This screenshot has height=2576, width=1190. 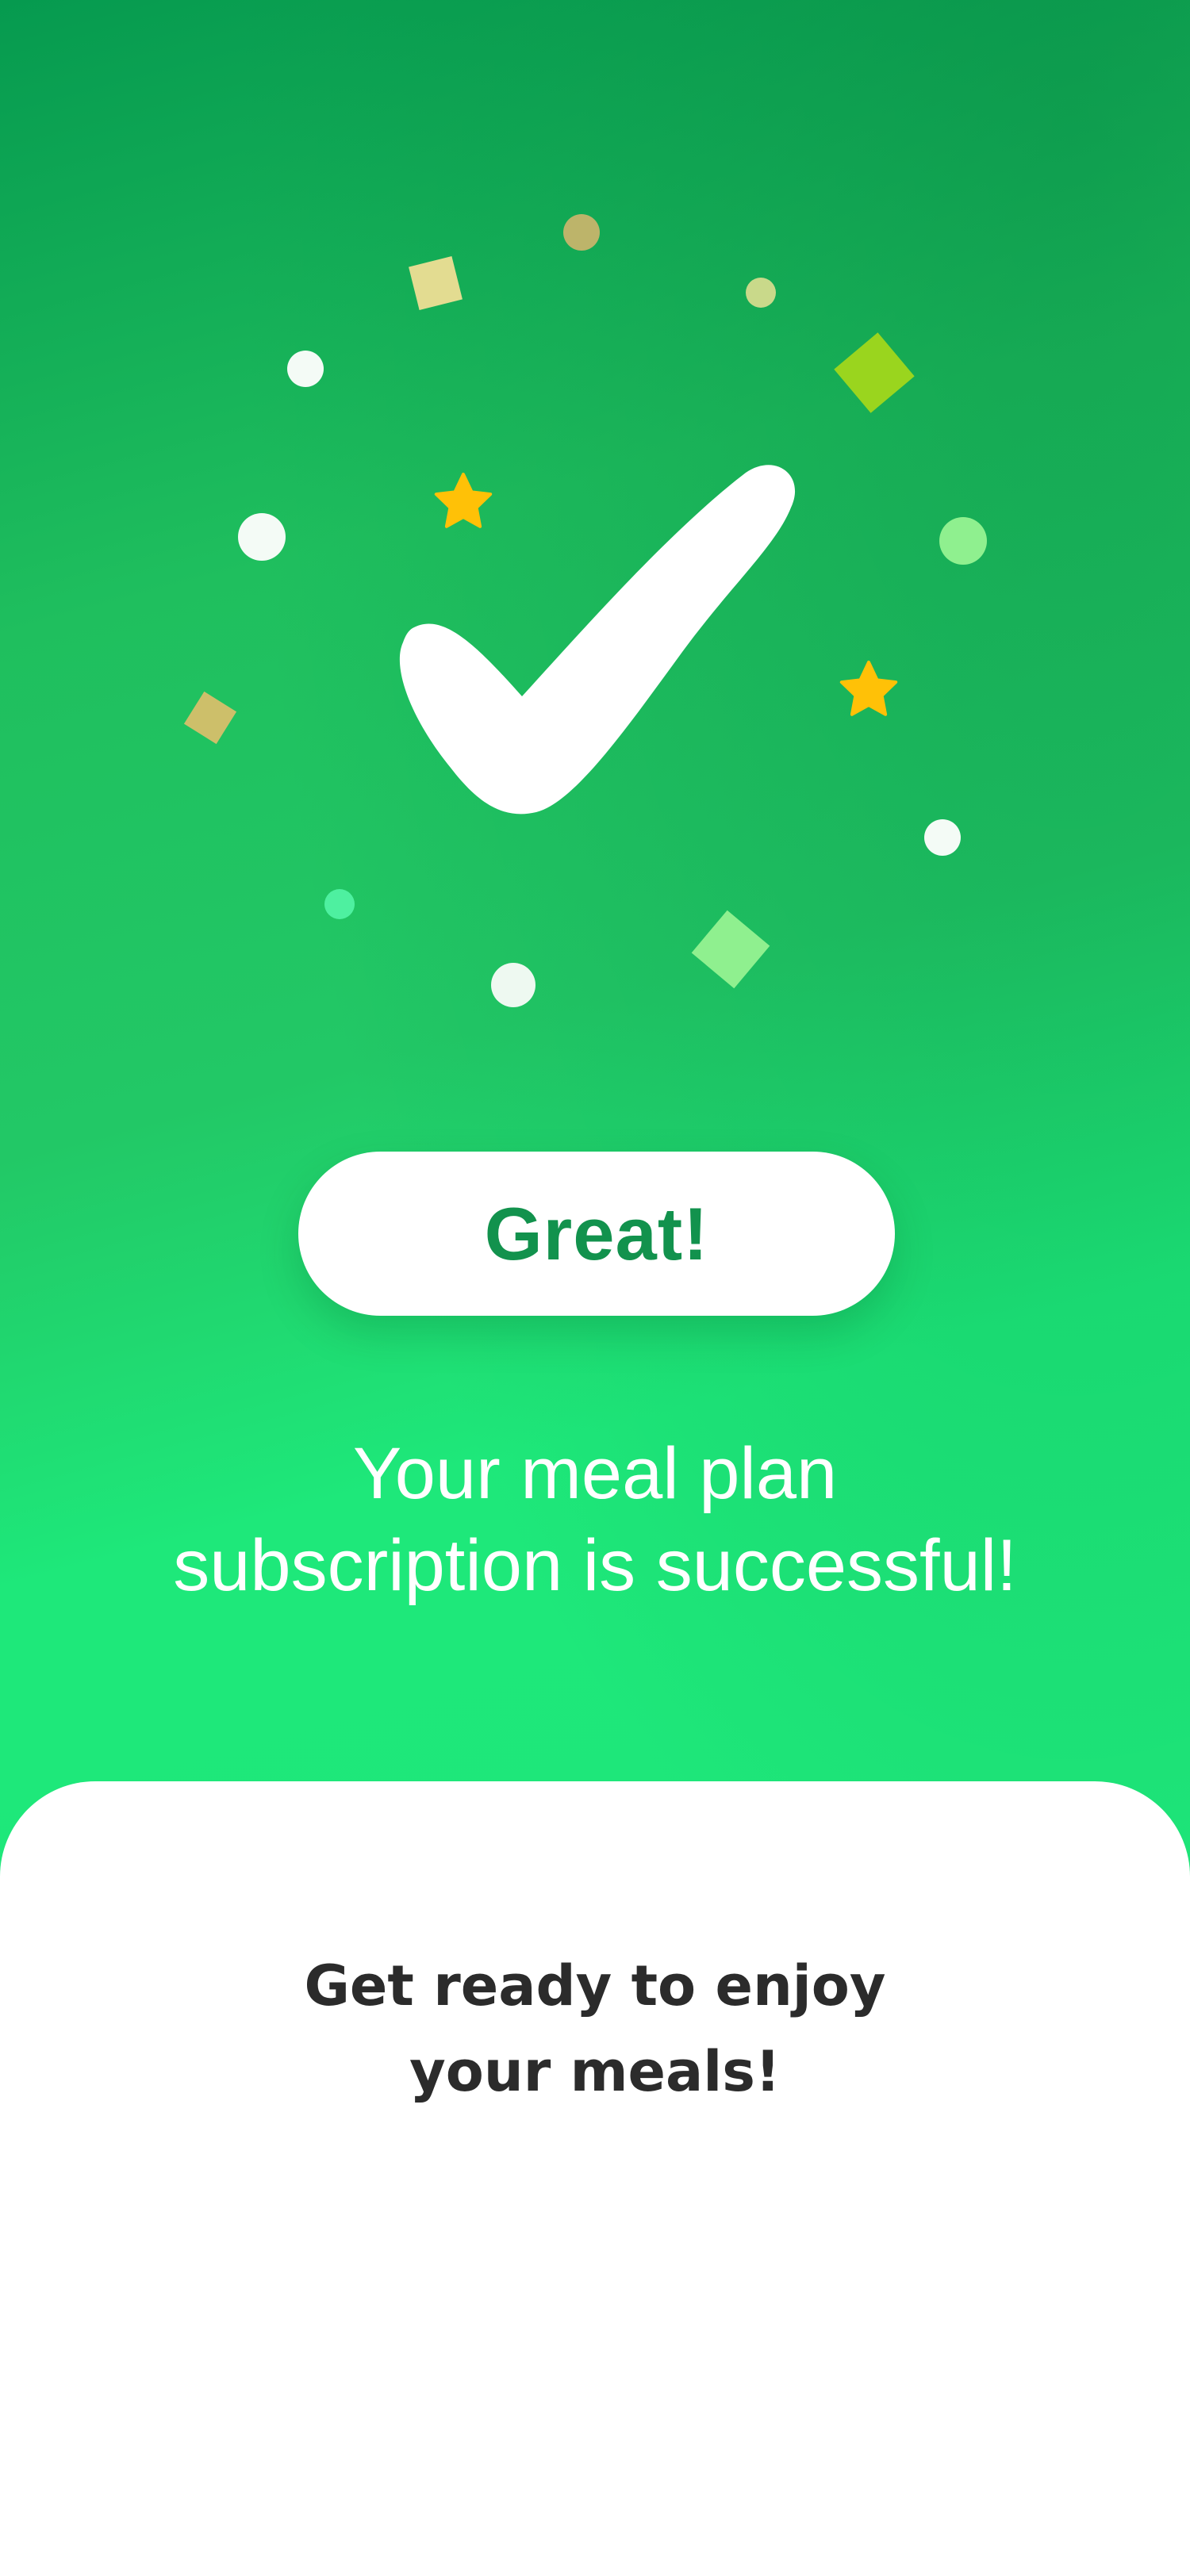 I want to click on success-message-line-2: subscription is successful!, so click(x=595, y=1566).